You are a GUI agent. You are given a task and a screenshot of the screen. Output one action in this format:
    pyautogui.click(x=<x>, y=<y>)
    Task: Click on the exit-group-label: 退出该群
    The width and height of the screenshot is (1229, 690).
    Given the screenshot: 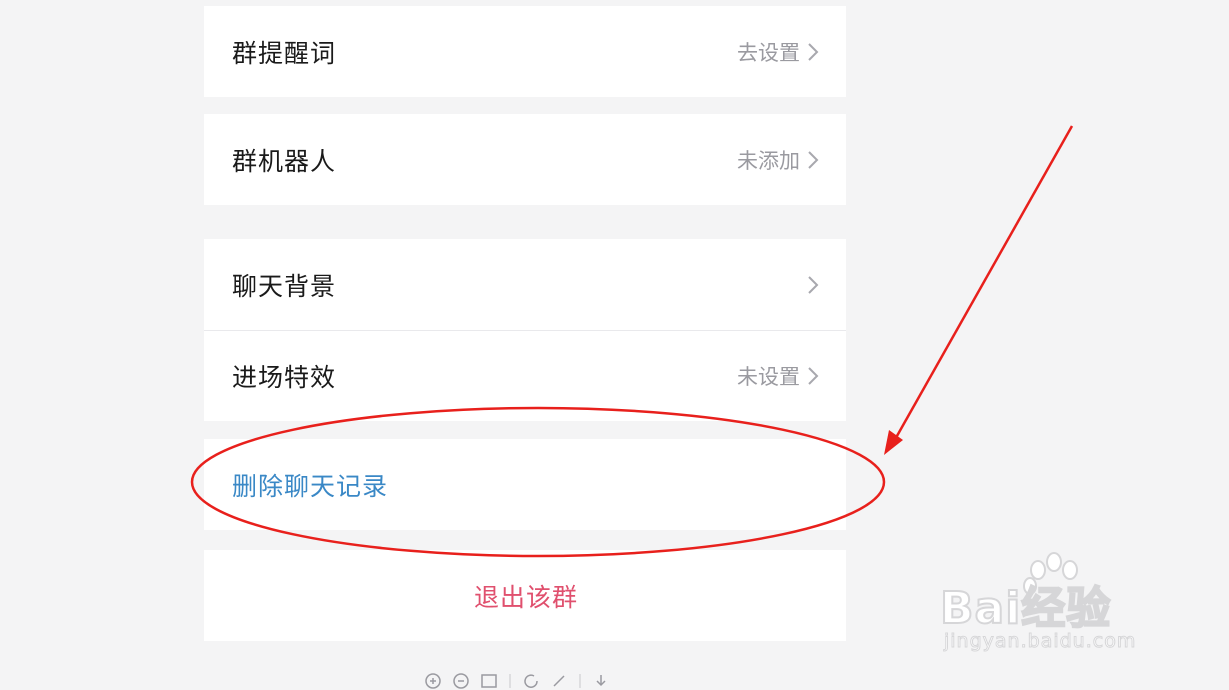 What is the action you would take?
    pyautogui.click(x=525, y=597)
    